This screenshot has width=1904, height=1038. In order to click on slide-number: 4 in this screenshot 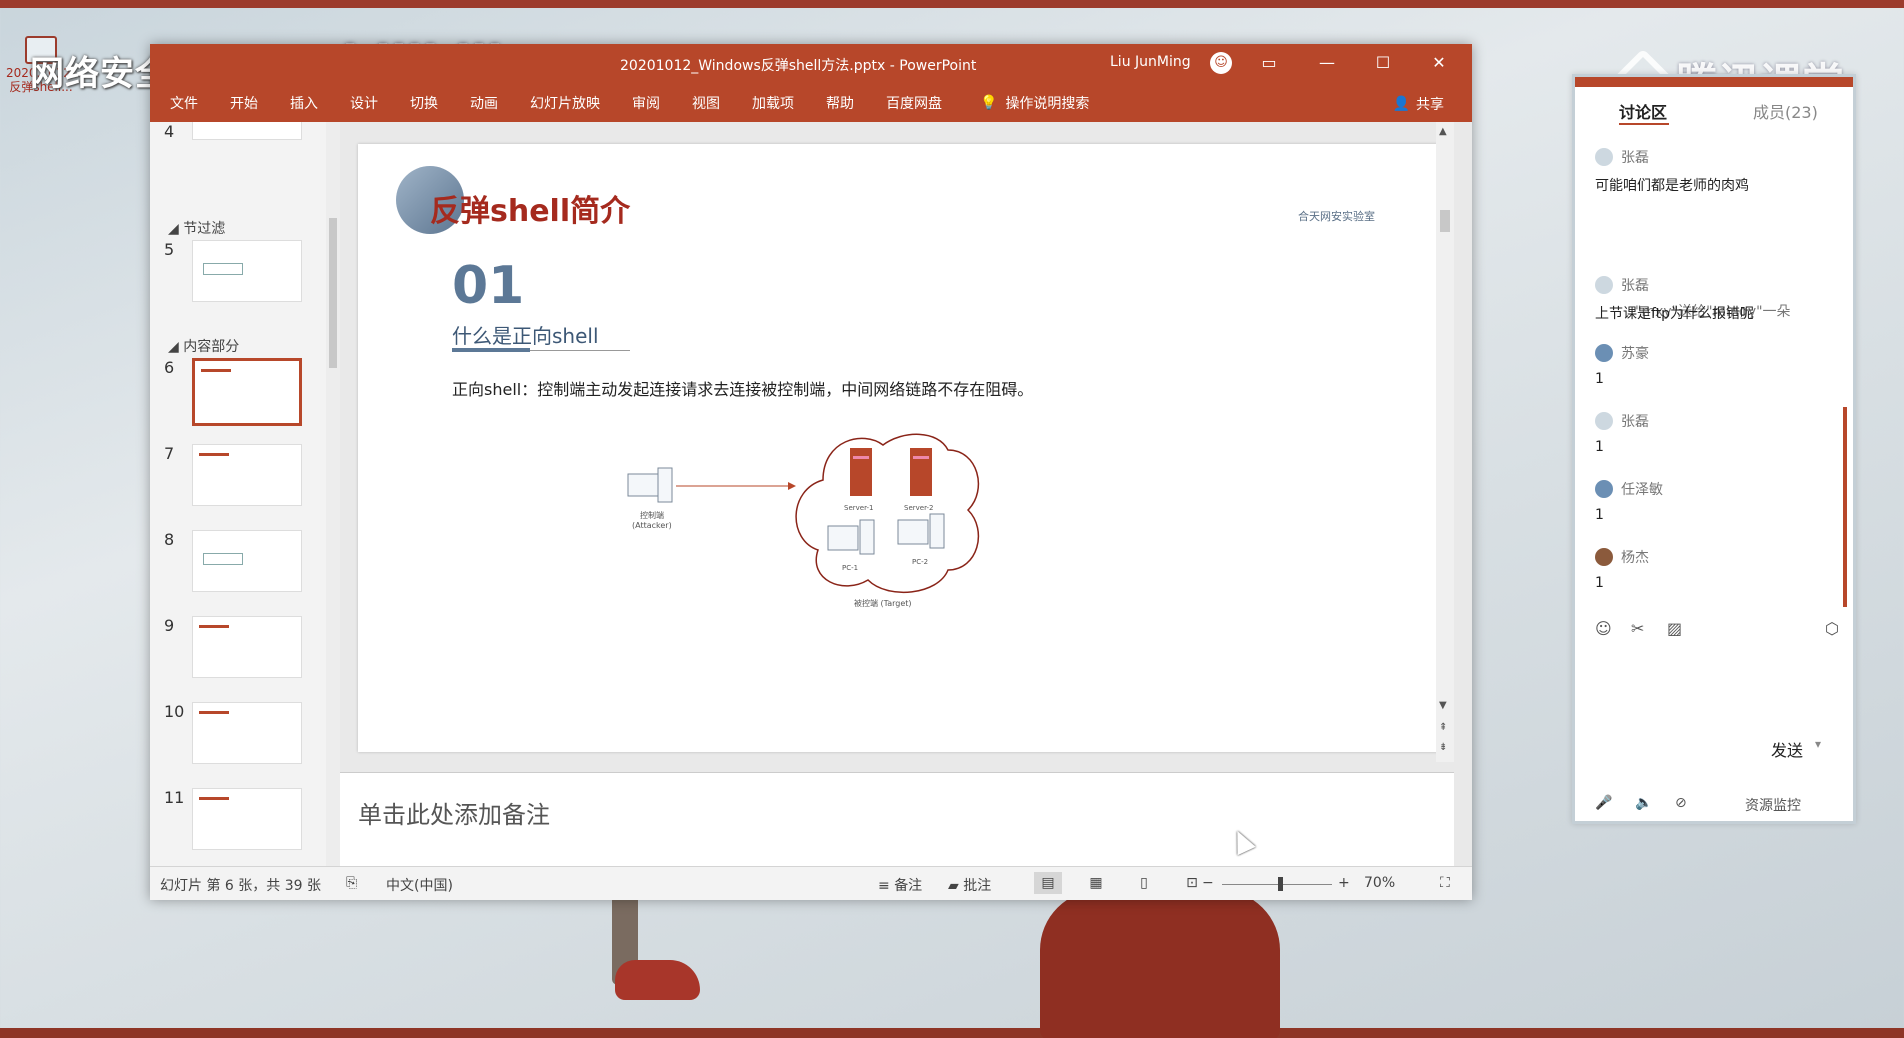, I will do `click(169, 131)`.